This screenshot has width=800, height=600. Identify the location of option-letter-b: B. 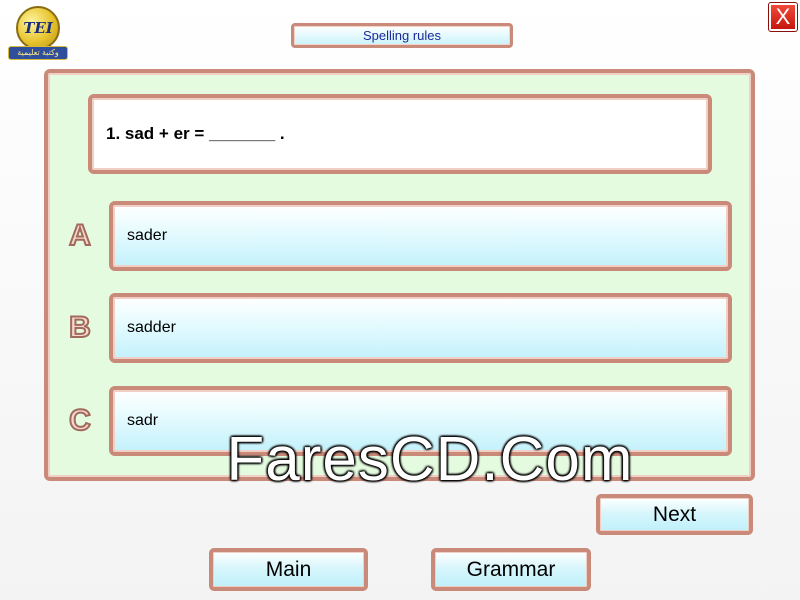
(80, 327).